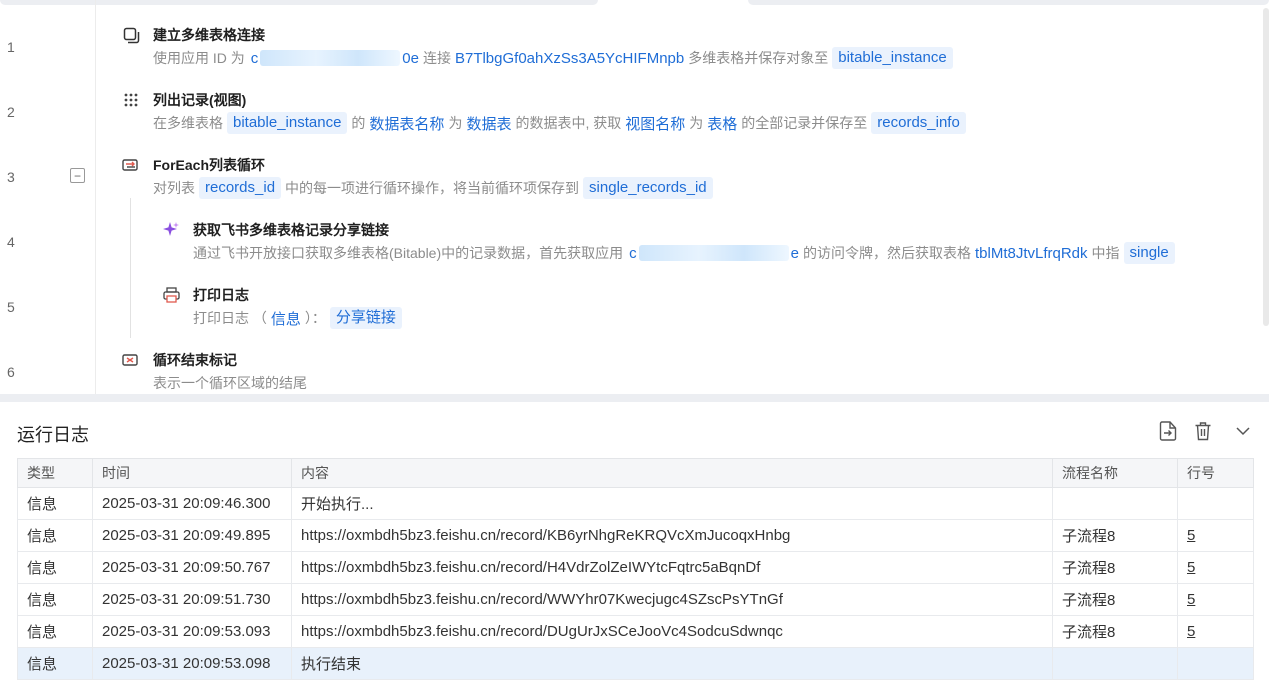  I want to click on desc-text: 在多维表格, so click(188, 123).